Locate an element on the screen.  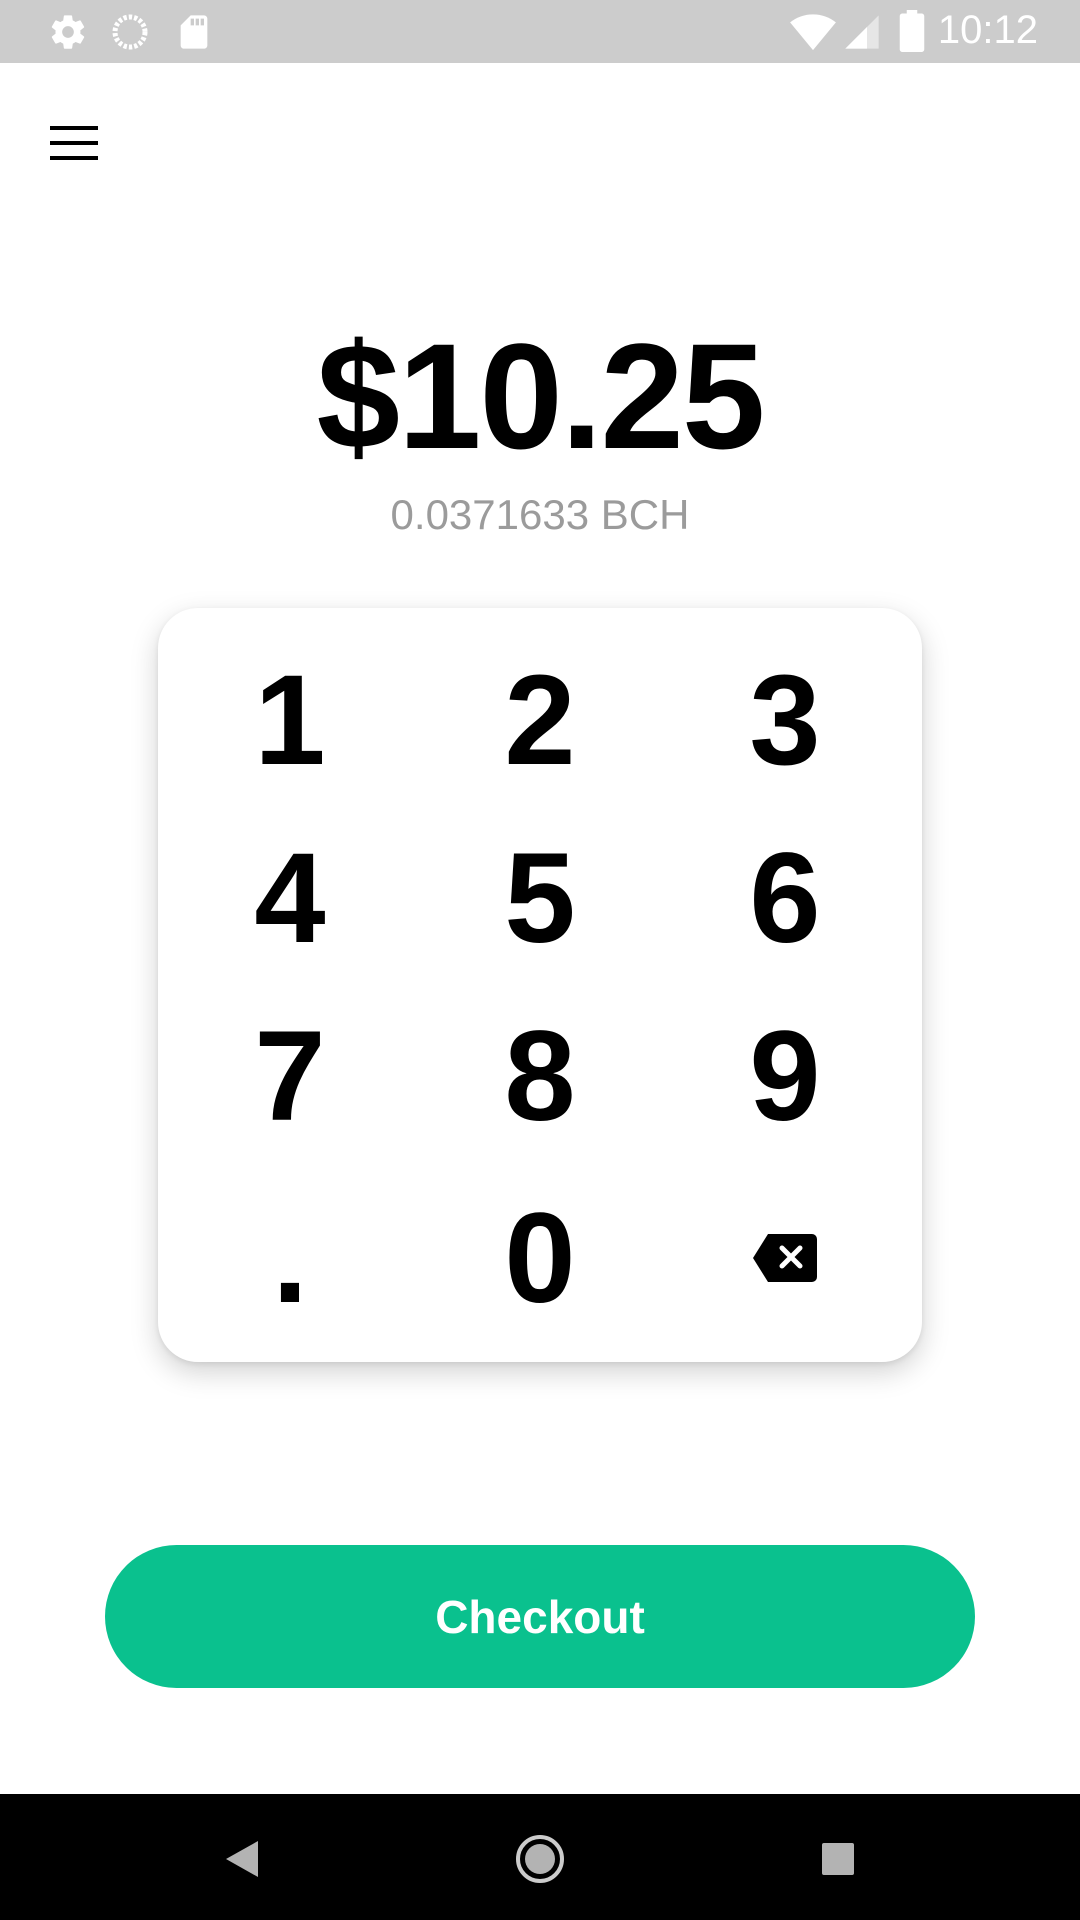
sync-icon is located at coordinates (130, 34).